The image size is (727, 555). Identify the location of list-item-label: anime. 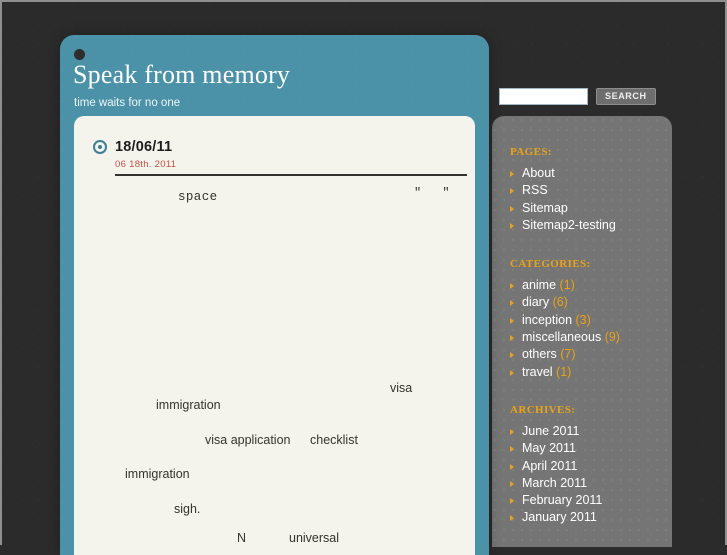
(539, 285).